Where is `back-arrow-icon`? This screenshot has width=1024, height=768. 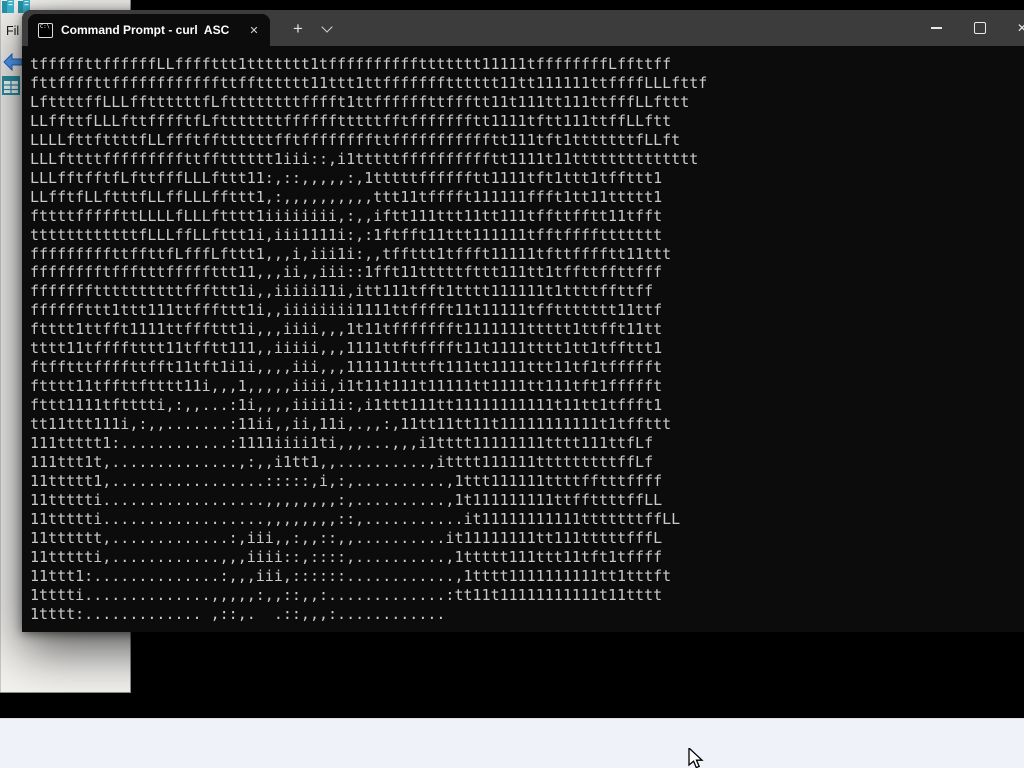
back-arrow-icon is located at coordinates (13, 62).